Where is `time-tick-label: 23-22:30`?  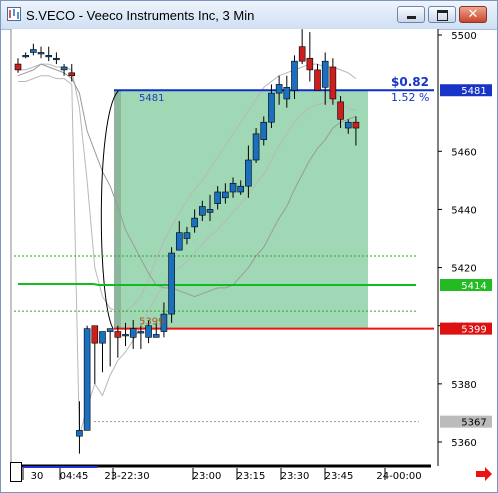 time-tick-label: 23-22:30 is located at coordinates (126, 476).